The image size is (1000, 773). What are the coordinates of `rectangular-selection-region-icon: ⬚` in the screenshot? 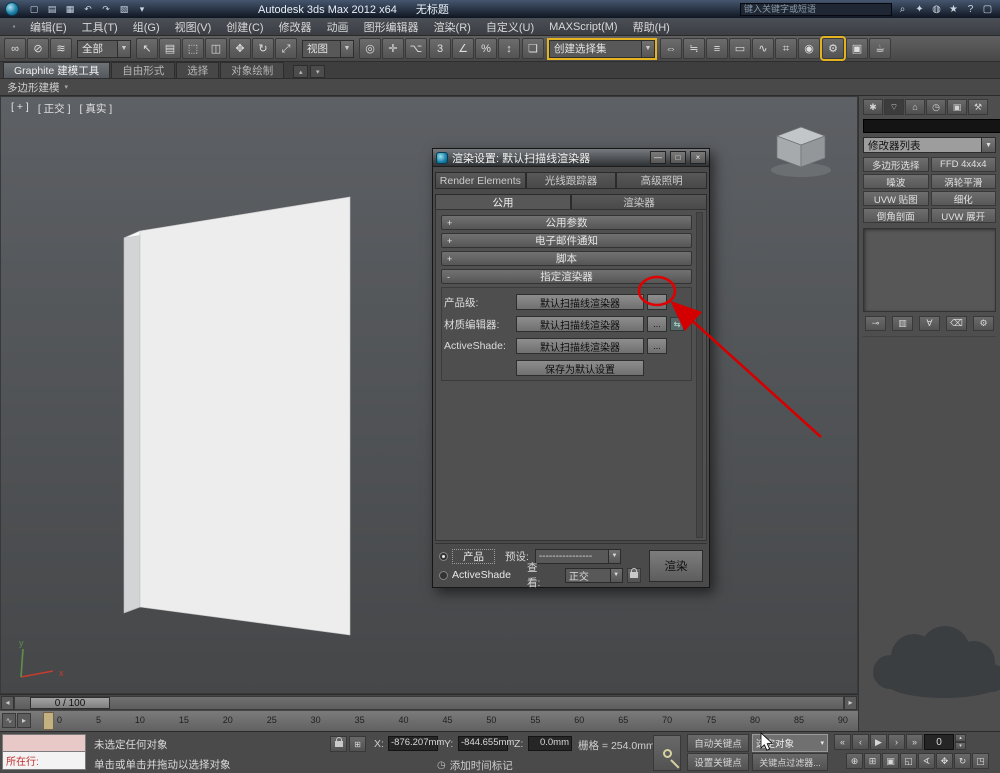 It's located at (193, 48).